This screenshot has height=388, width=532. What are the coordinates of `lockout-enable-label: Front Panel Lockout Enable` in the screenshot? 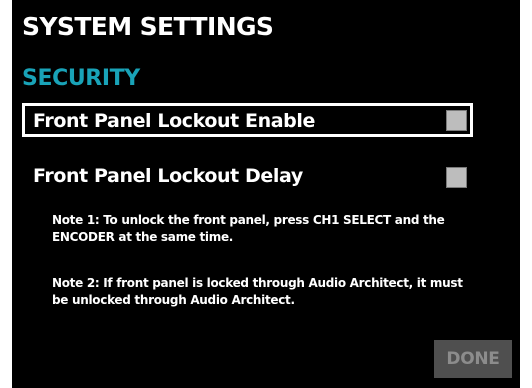 It's located at (174, 121).